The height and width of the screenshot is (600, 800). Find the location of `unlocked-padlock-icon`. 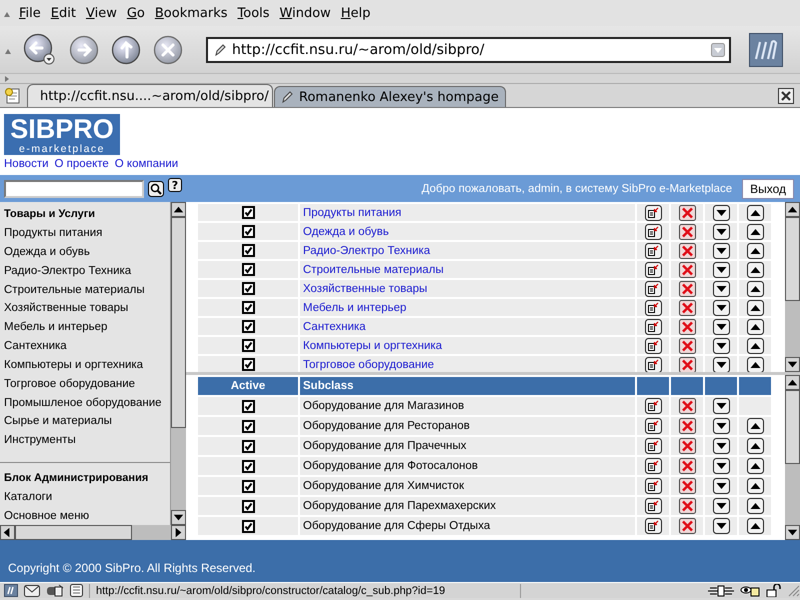

unlocked-padlock-icon is located at coordinates (774, 590).